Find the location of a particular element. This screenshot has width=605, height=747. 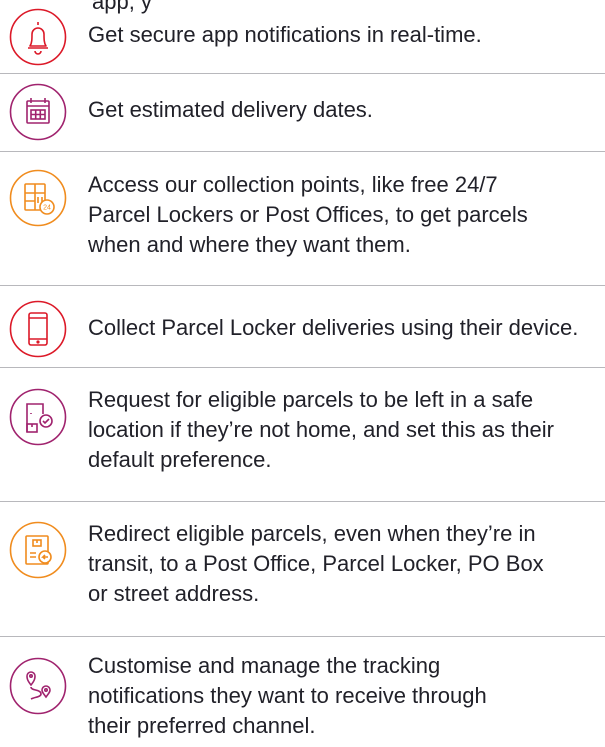

redirect-parcel-icon is located at coordinates (38, 550).